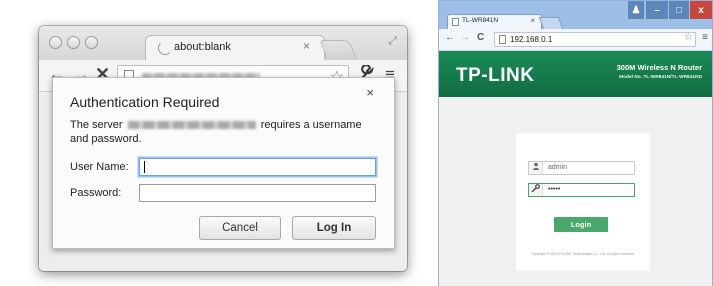 This screenshot has width=713, height=286. What do you see at coordinates (581, 224) in the screenshot?
I see `login-button: Login` at bounding box center [581, 224].